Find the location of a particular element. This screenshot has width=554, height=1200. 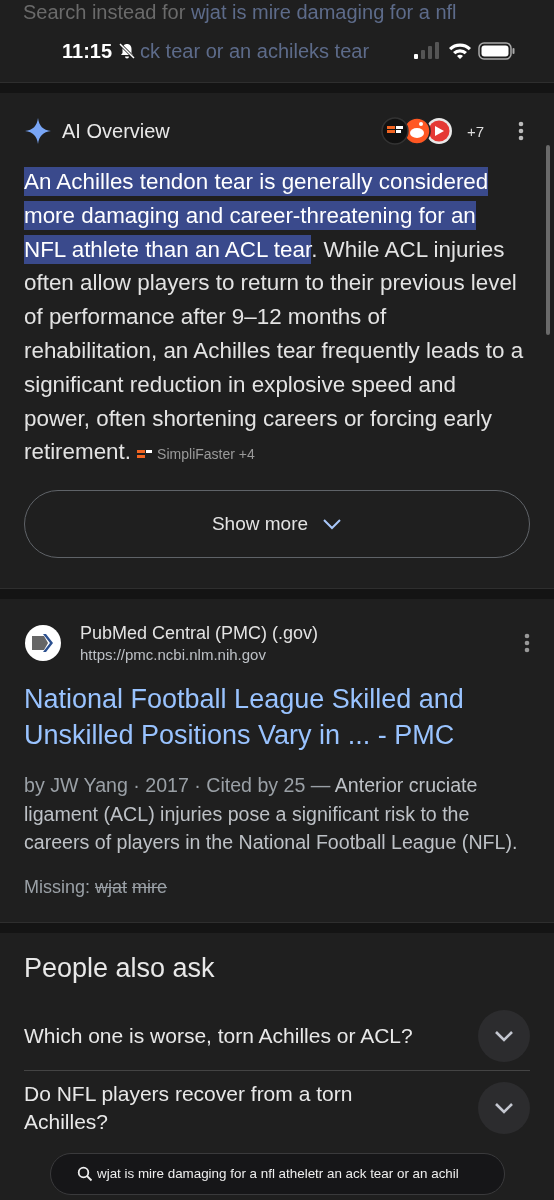

search-icon is located at coordinates (85, 1173).